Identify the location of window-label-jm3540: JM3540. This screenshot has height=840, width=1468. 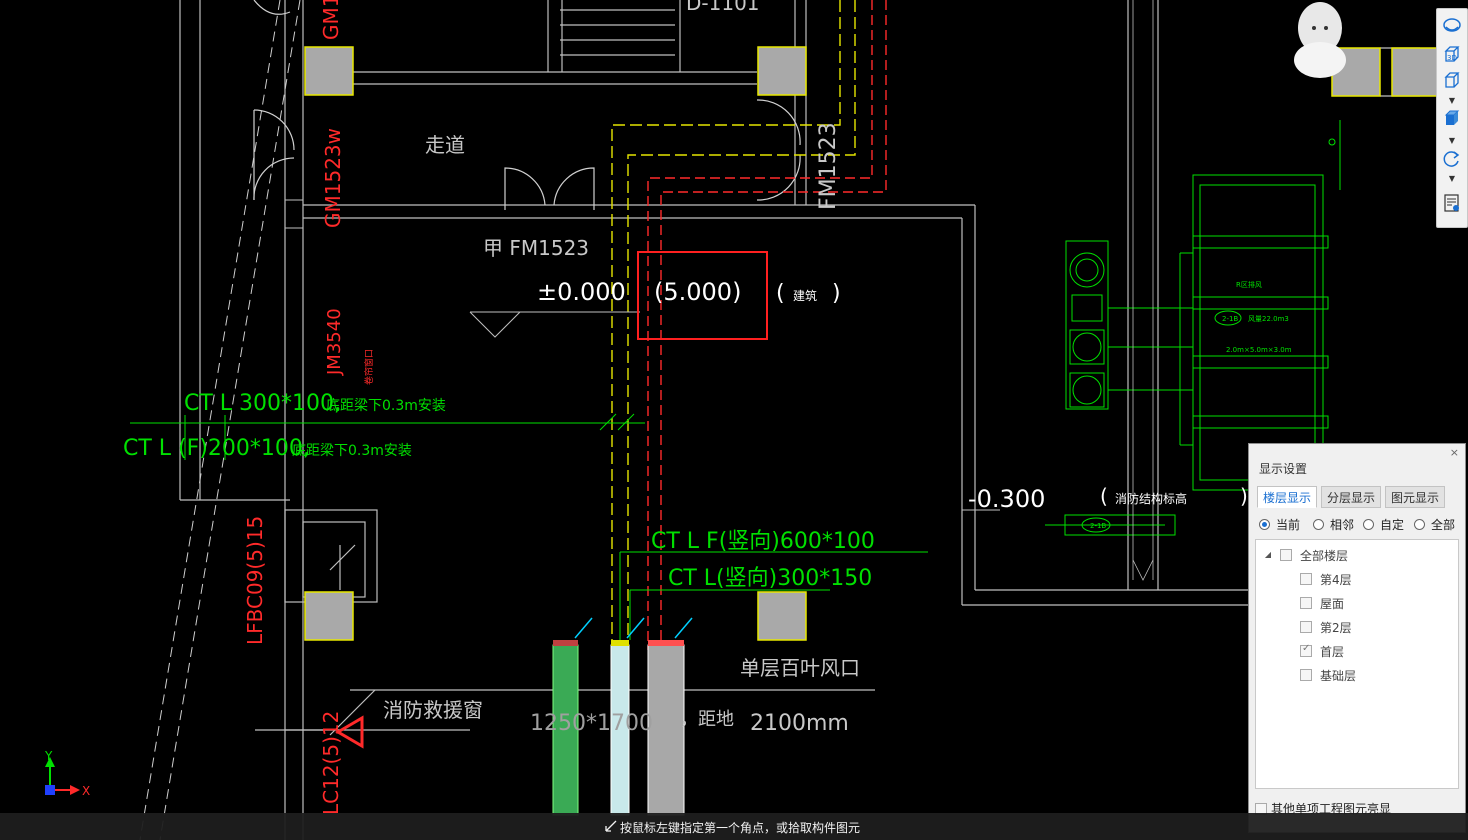
(334, 342).